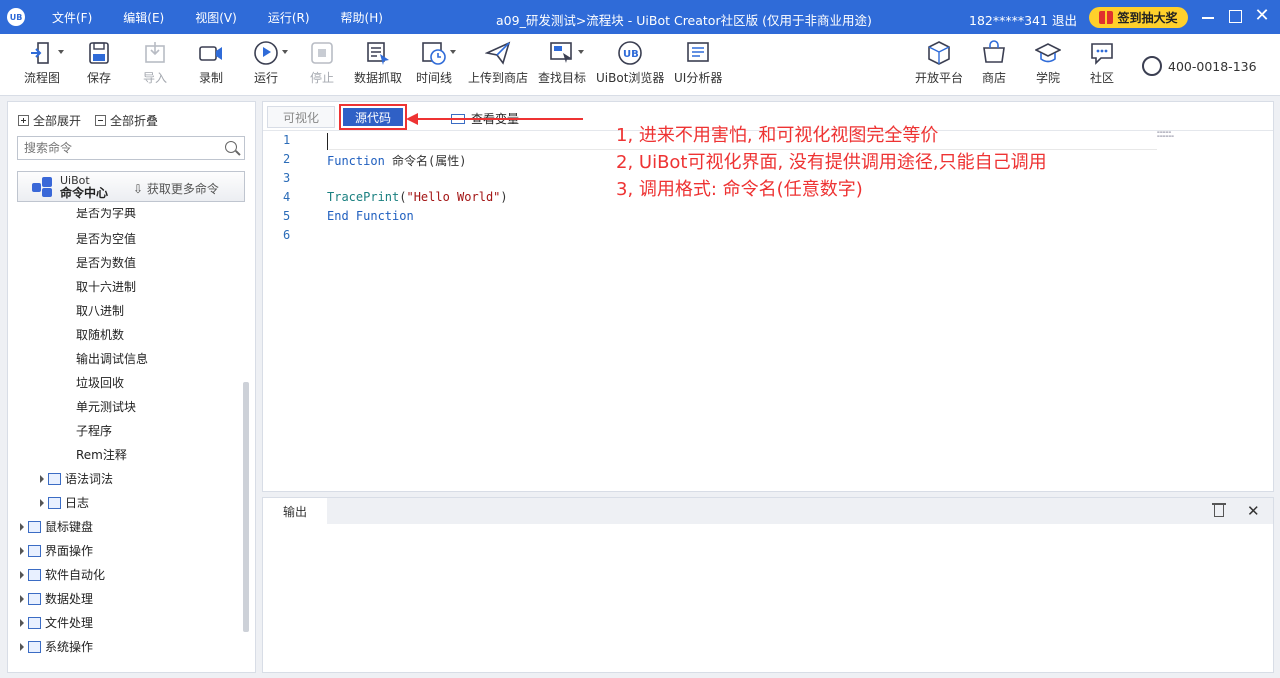 The height and width of the screenshot is (678, 1280). What do you see at coordinates (562, 63) in the screenshot?
I see `find-target-button: 查找目标` at bounding box center [562, 63].